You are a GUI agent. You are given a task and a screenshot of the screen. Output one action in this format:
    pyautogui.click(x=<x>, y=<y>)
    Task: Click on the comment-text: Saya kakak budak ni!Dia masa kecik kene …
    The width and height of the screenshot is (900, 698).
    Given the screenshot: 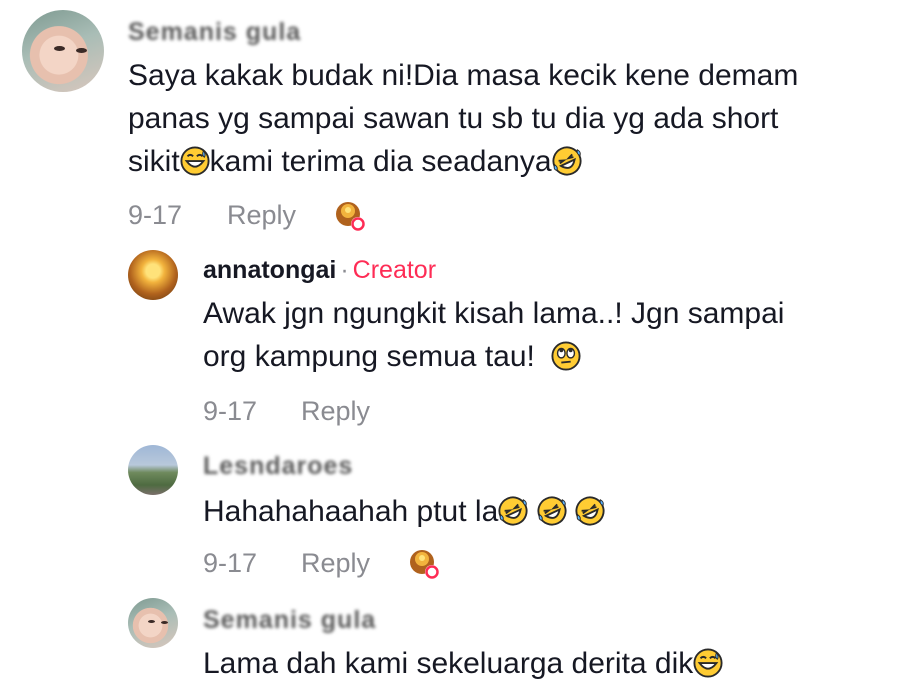 What is the action you would take?
    pyautogui.click(x=463, y=118)
    